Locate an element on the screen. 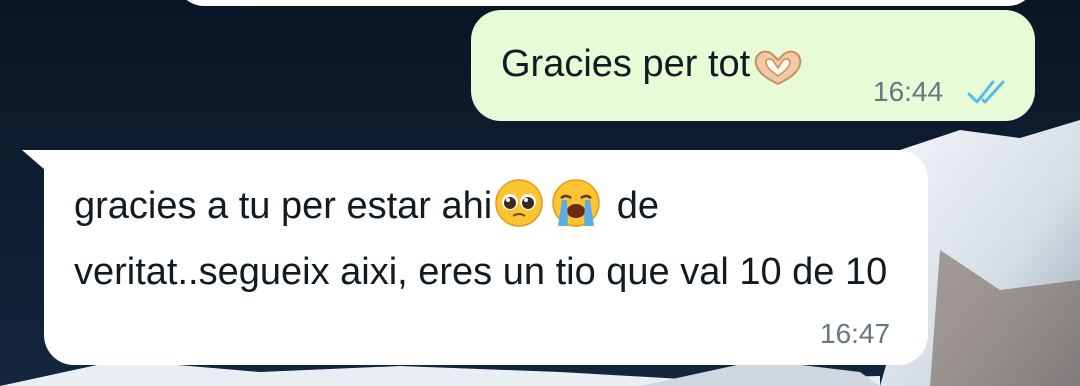 This screenshot has height=386, width=1080. outgoing-message-text: Gracies per tot is located at coordinates (653, 69).